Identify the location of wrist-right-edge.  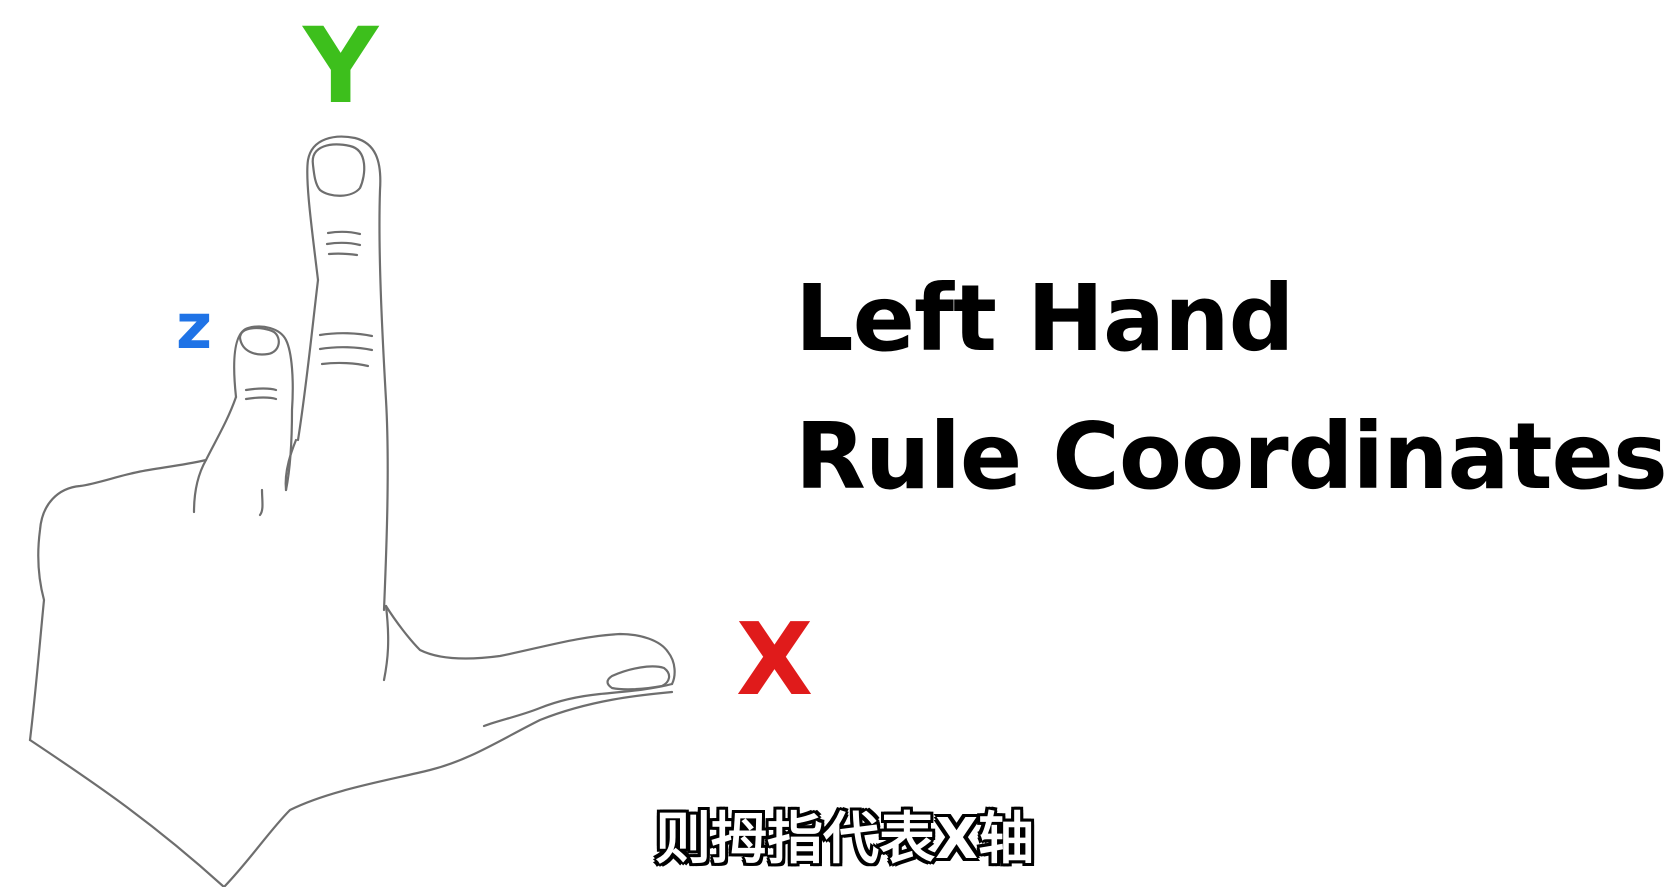
(448, 788).